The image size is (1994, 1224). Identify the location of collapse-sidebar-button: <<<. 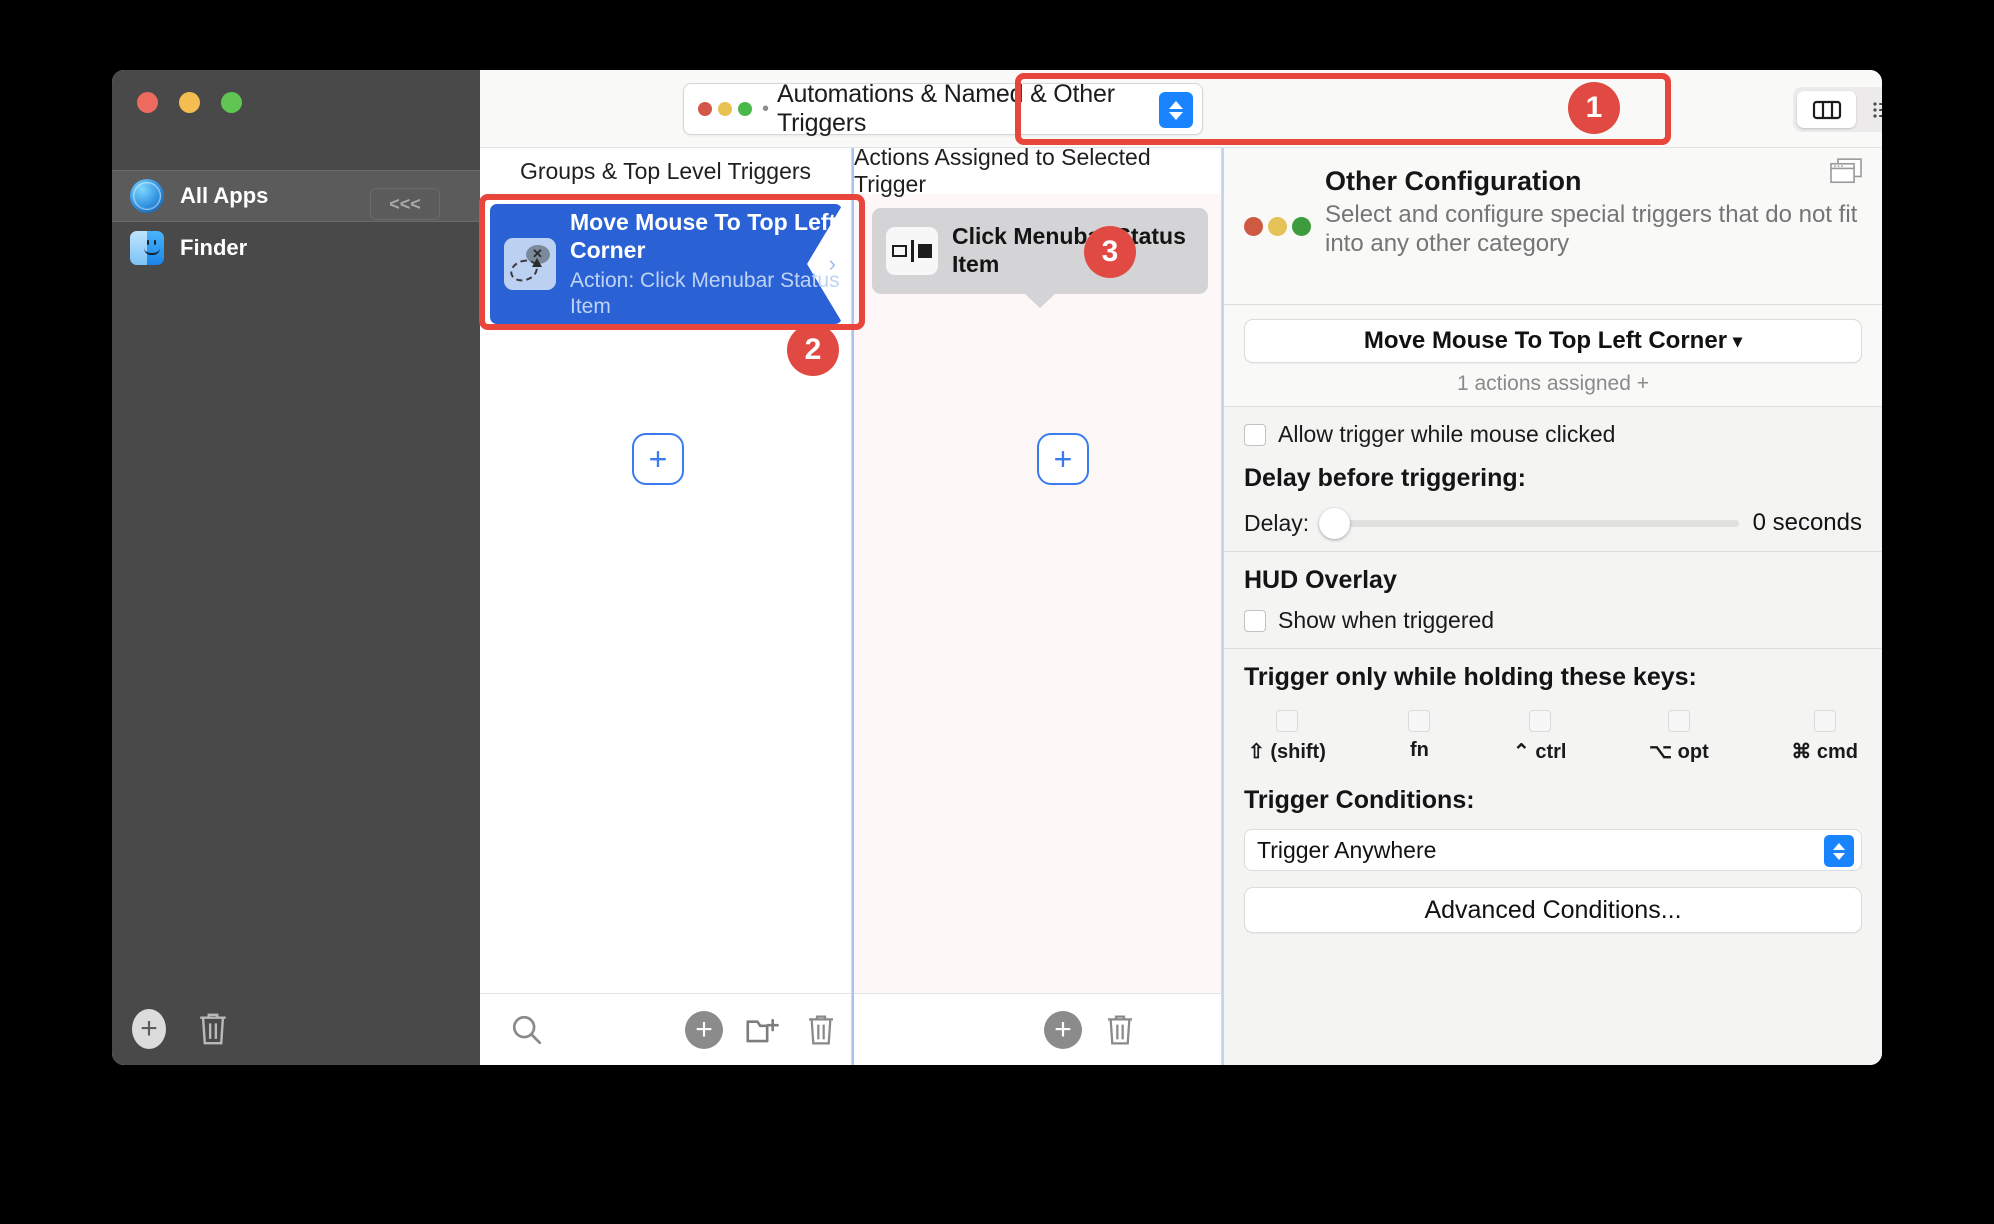
(405, 204).